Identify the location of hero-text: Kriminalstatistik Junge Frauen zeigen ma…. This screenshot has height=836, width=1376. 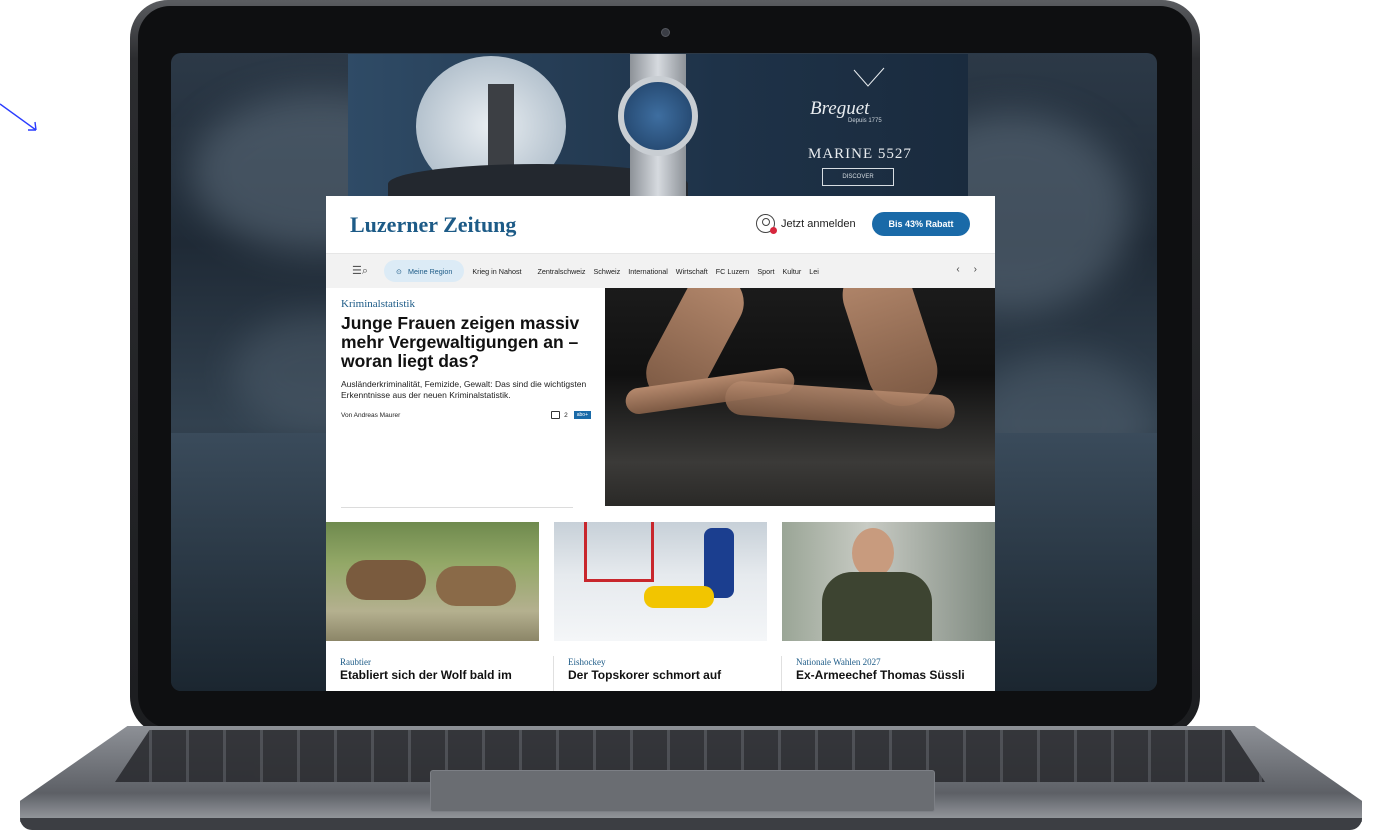
(466, 358).